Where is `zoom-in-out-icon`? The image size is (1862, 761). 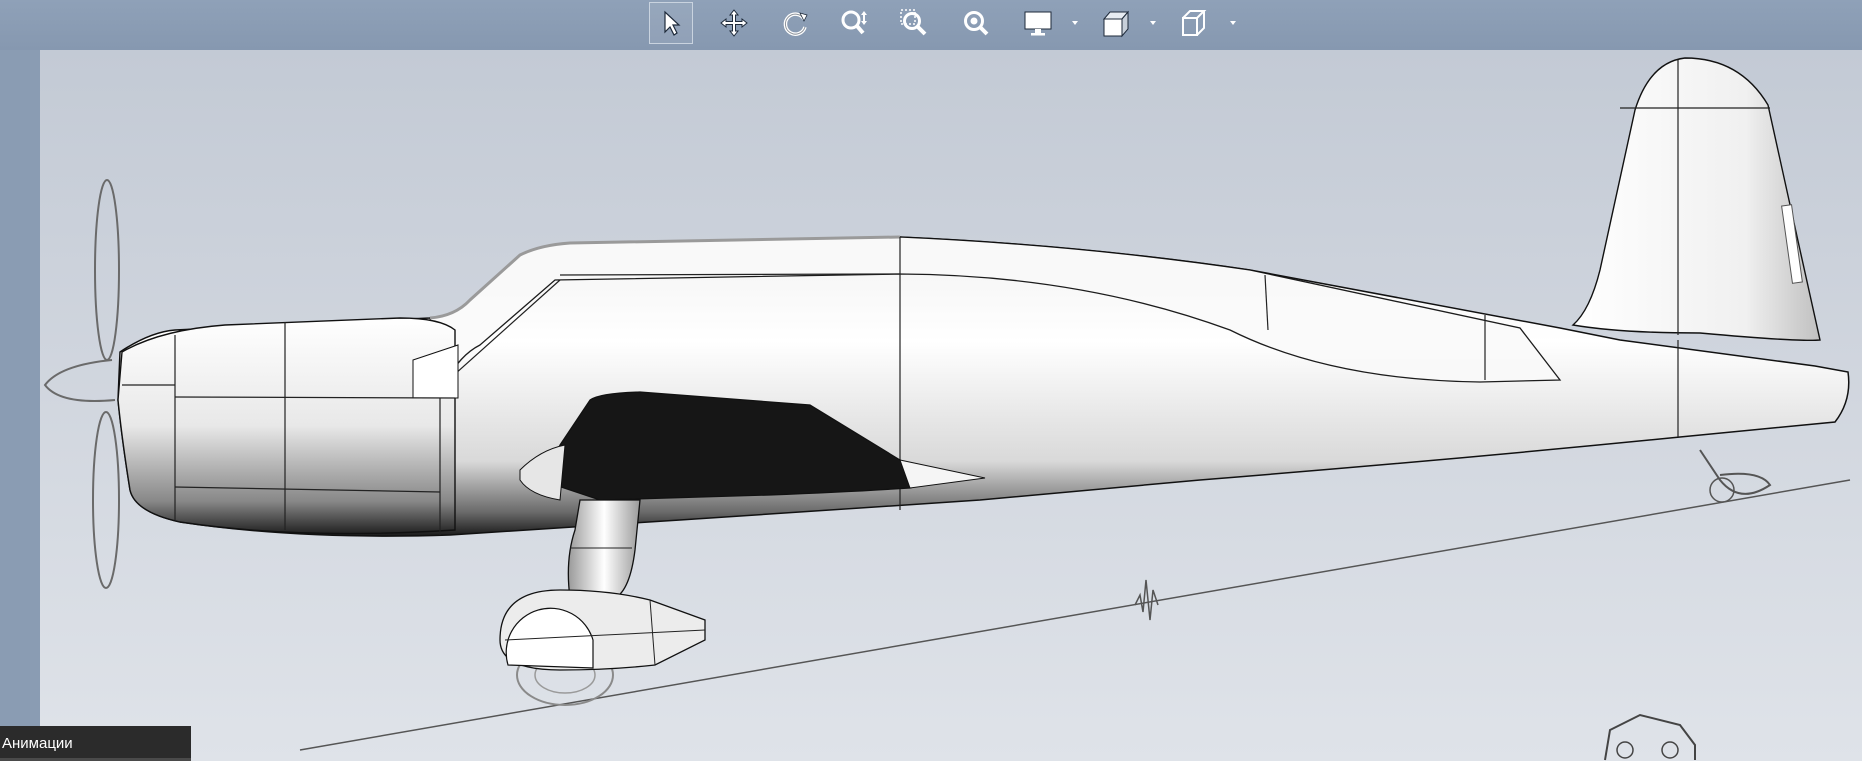 zoom-in-out-icon is located at coordinates (854, 22).